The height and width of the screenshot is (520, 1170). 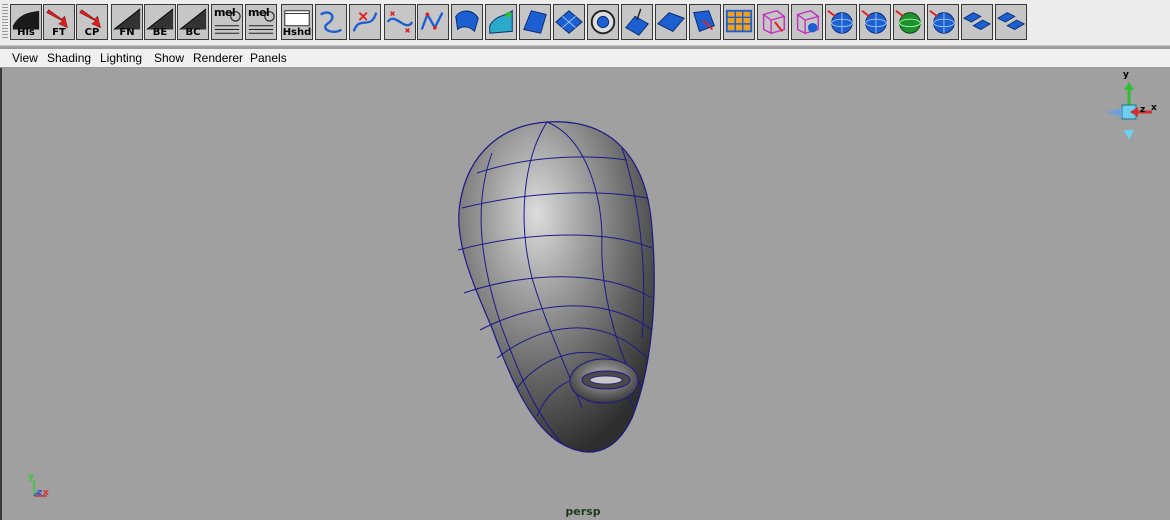 I want to click on mel-script-1-tool: mel, so click(x=227, y=22).